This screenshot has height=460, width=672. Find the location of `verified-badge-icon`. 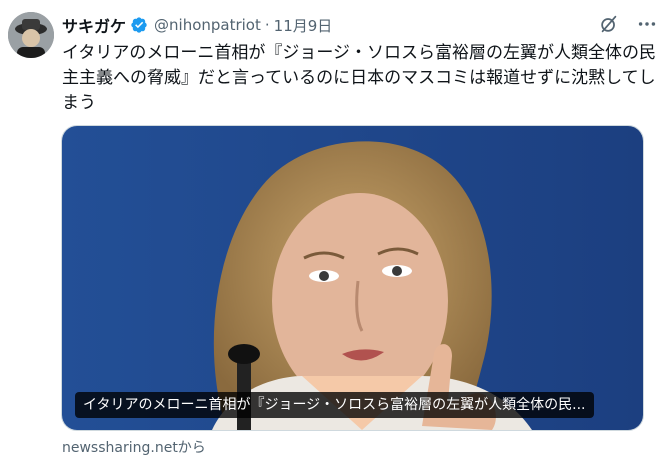

verified-badge-icon is located at coordinates (139, 25).